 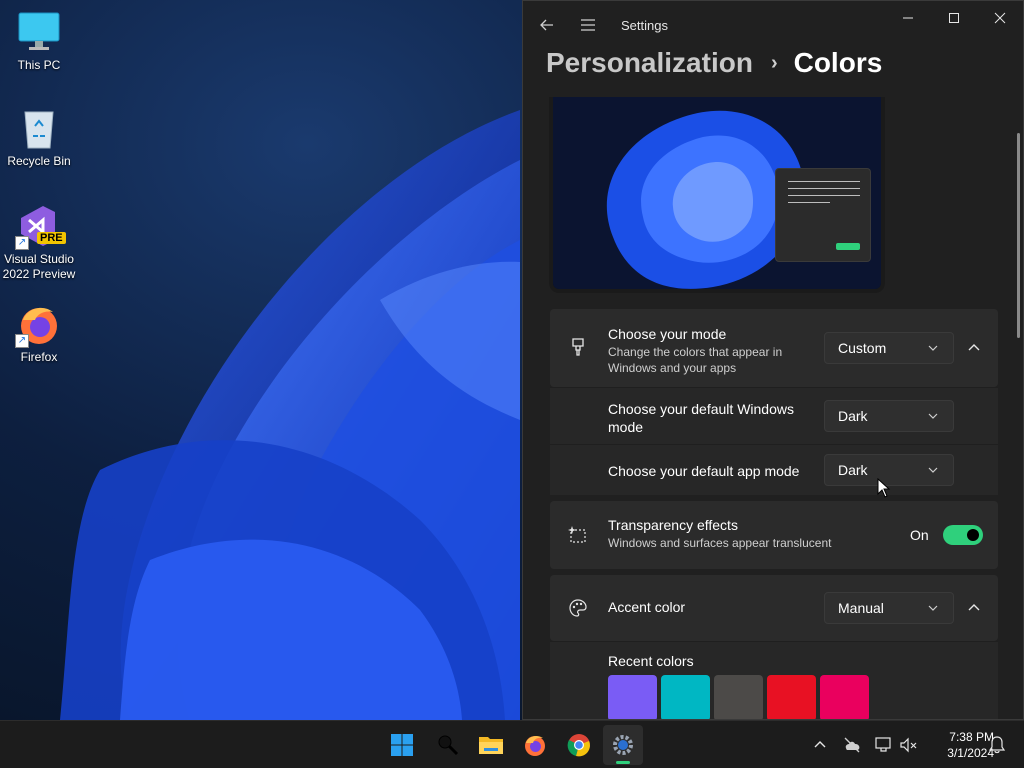 I want to click on clock-date: 3/1/2024, so click(x=970, y=753).